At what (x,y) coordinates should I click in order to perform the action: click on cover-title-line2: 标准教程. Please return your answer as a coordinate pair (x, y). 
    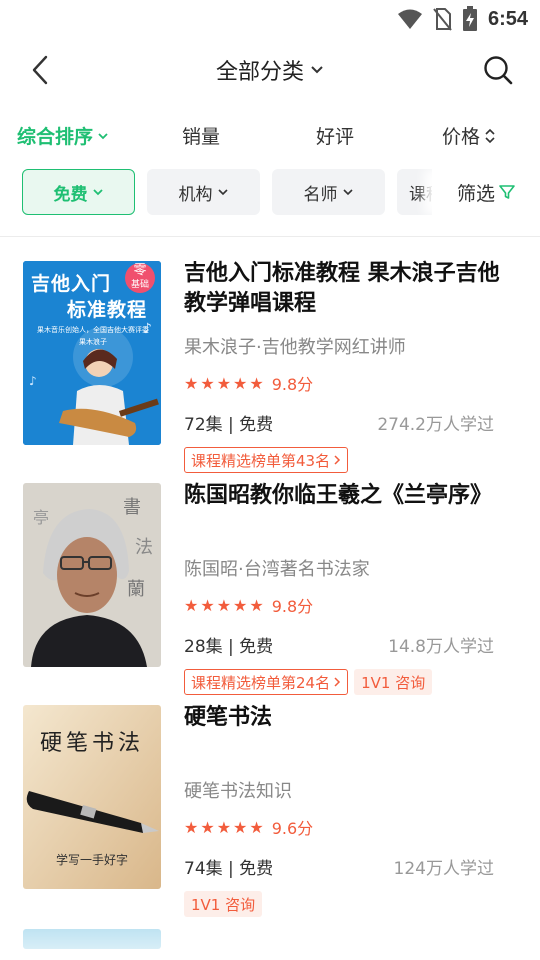
    Looking at the image, I should click on (107, 310).